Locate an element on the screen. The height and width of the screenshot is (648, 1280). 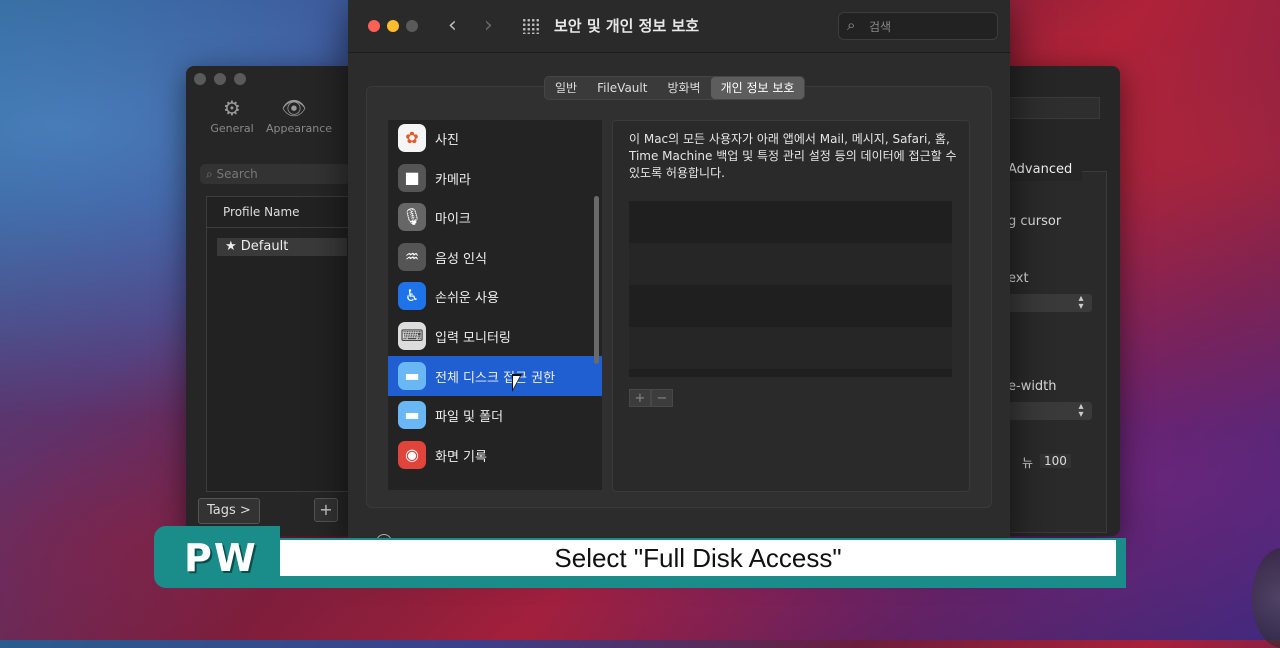
caption-text: Select "Full Disk Access" is located at coordinates (698, 558).